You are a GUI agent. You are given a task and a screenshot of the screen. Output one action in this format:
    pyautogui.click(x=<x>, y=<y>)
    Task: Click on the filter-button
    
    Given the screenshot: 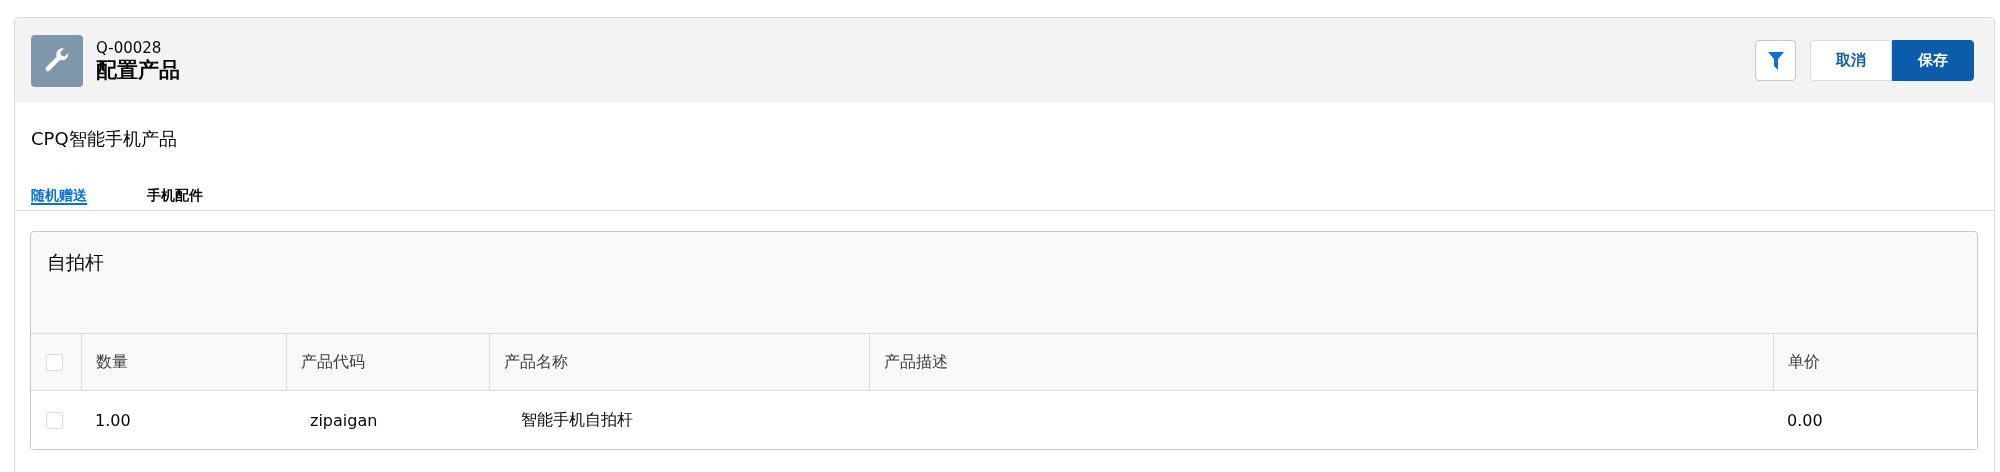 What is the action you would take?
    pyautogui.click(x=1775, y=60)
    